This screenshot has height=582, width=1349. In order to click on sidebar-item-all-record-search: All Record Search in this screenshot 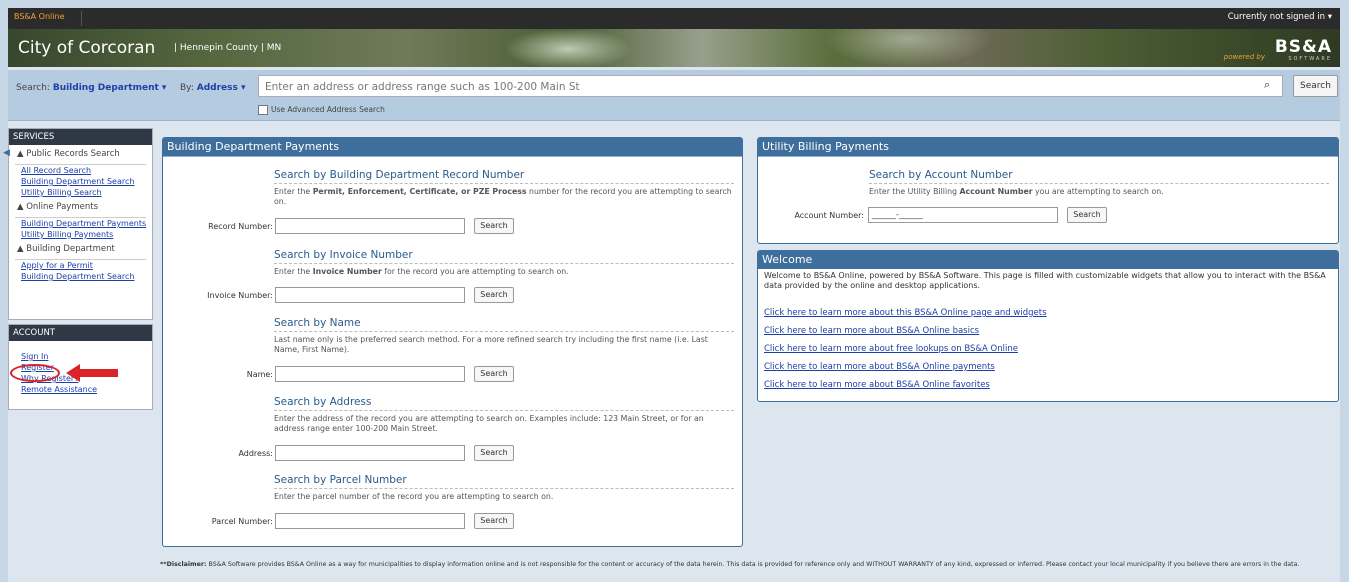, I will do `click(80, 170)`.